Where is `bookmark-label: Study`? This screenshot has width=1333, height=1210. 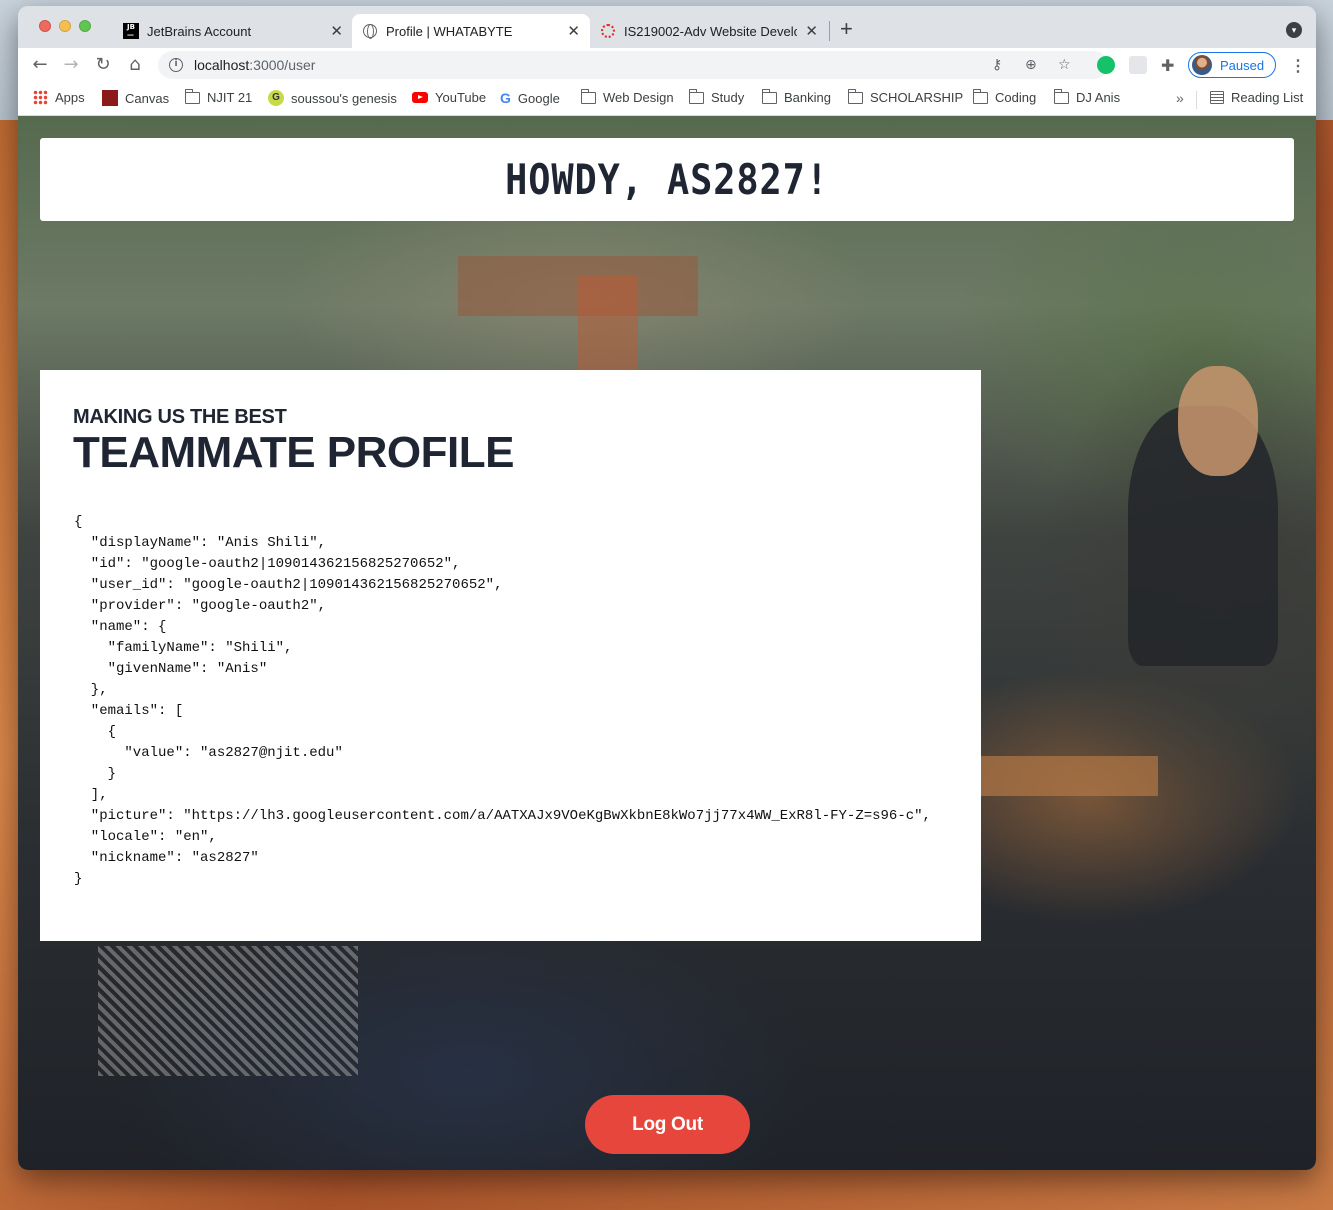
bookmark-label: Study is located at coordinates (728, 97).